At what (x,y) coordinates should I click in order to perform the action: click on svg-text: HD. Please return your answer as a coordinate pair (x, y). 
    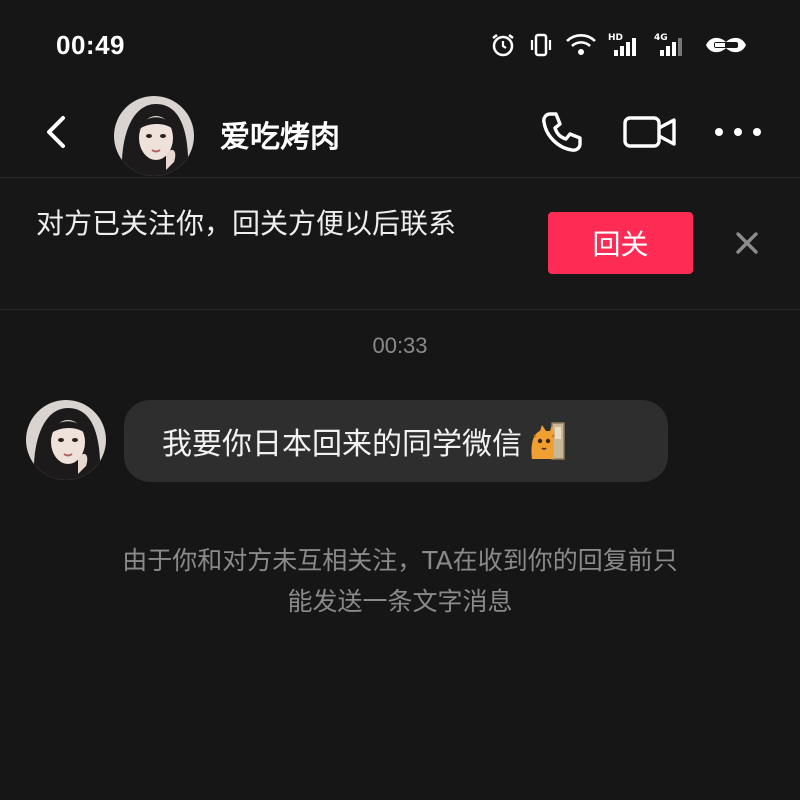
    Looking at the image, I should click on (615, 38).